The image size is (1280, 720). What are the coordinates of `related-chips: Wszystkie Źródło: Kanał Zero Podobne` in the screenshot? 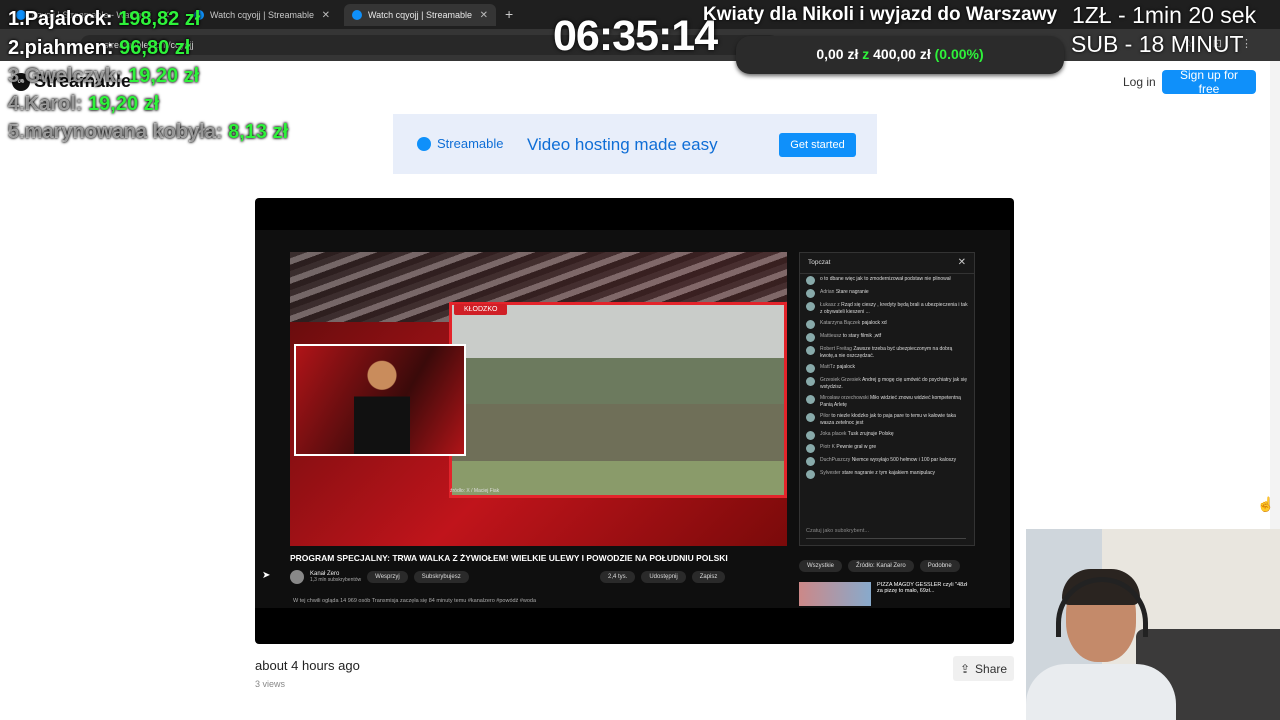 It's located at (879, 566).